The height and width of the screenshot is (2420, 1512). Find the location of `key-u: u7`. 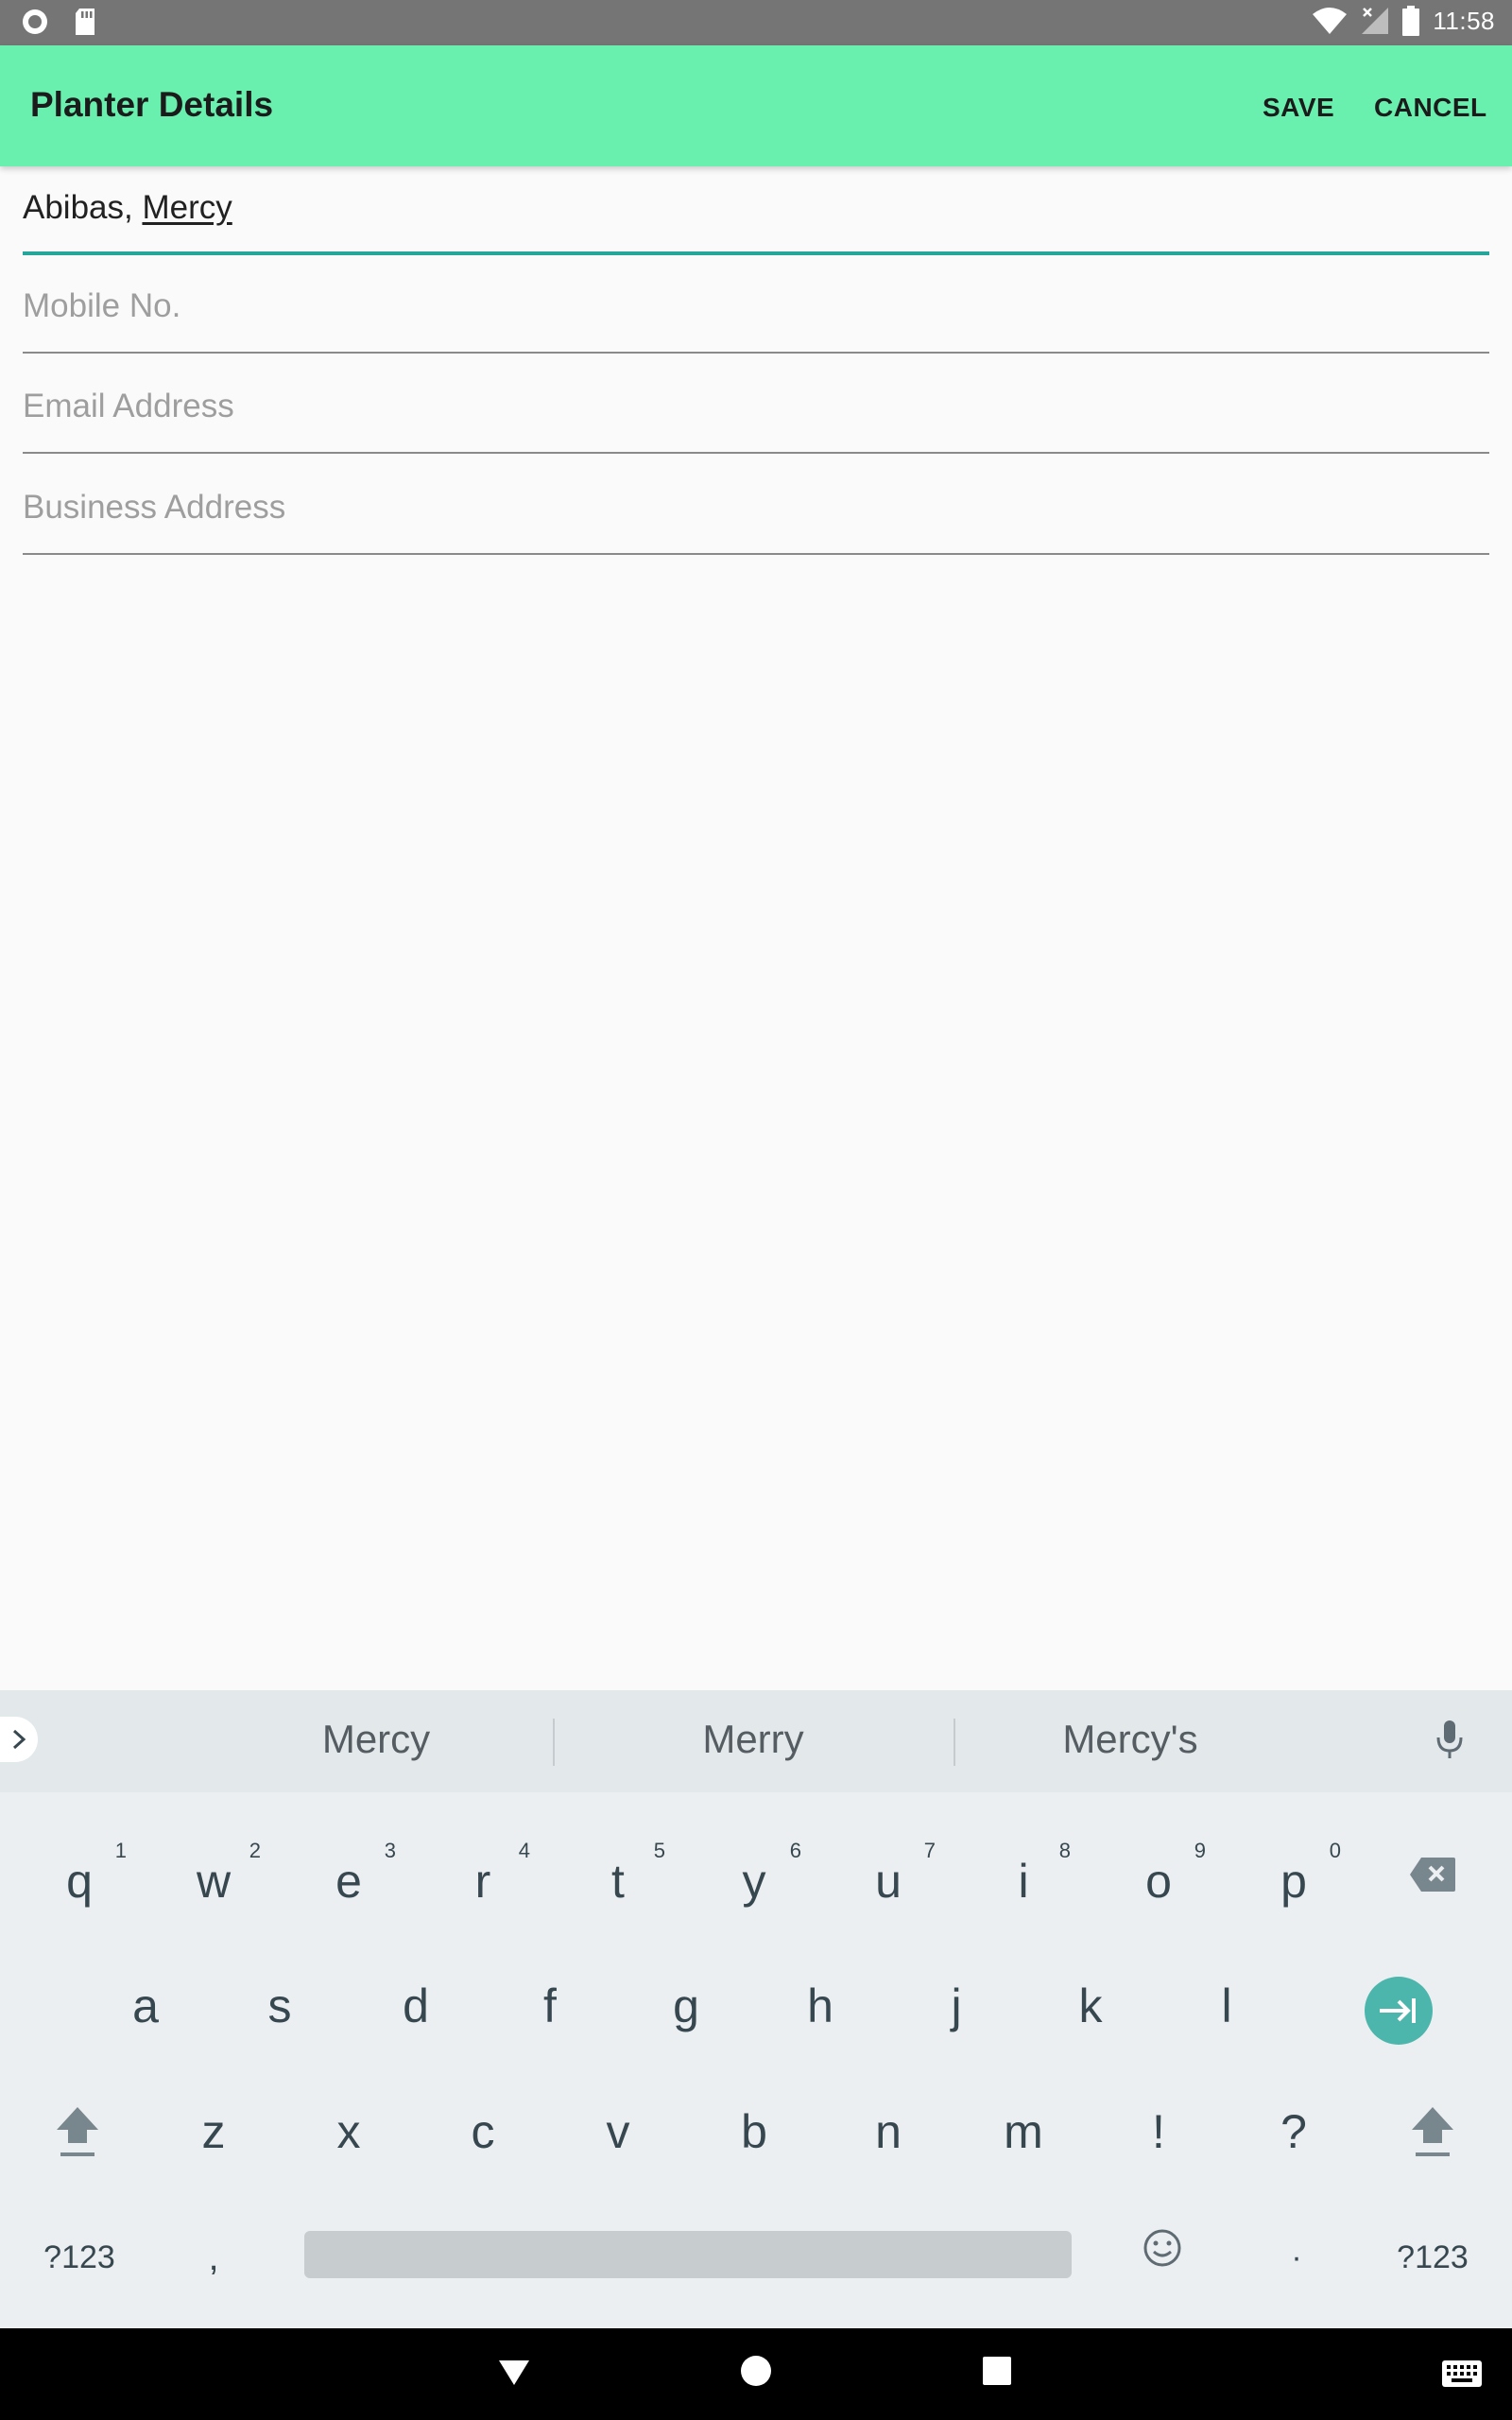

key-u: u7 is located at coordinates (888, 1874).